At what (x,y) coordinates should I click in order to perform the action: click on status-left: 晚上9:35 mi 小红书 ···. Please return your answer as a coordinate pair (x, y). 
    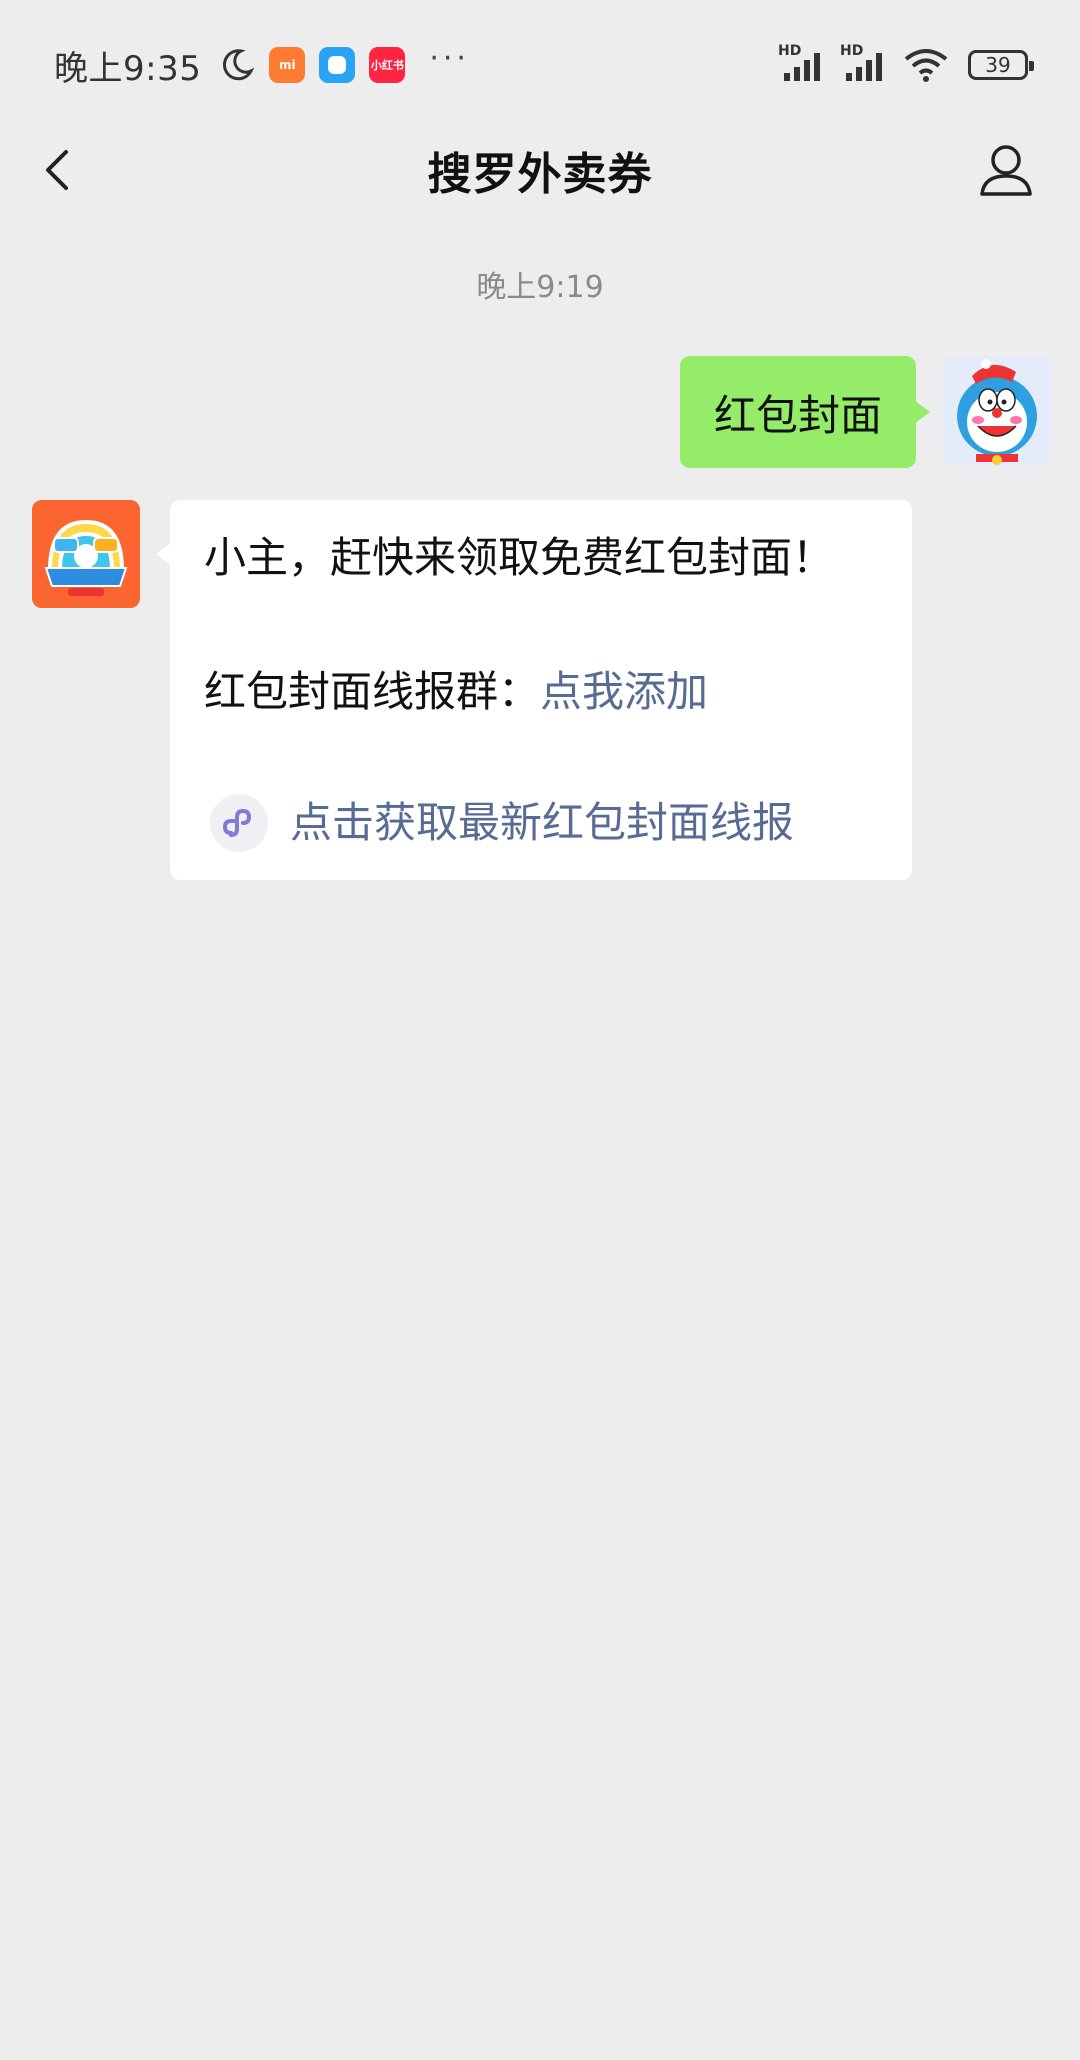
    Looking at the image, I should click on (262, 65).